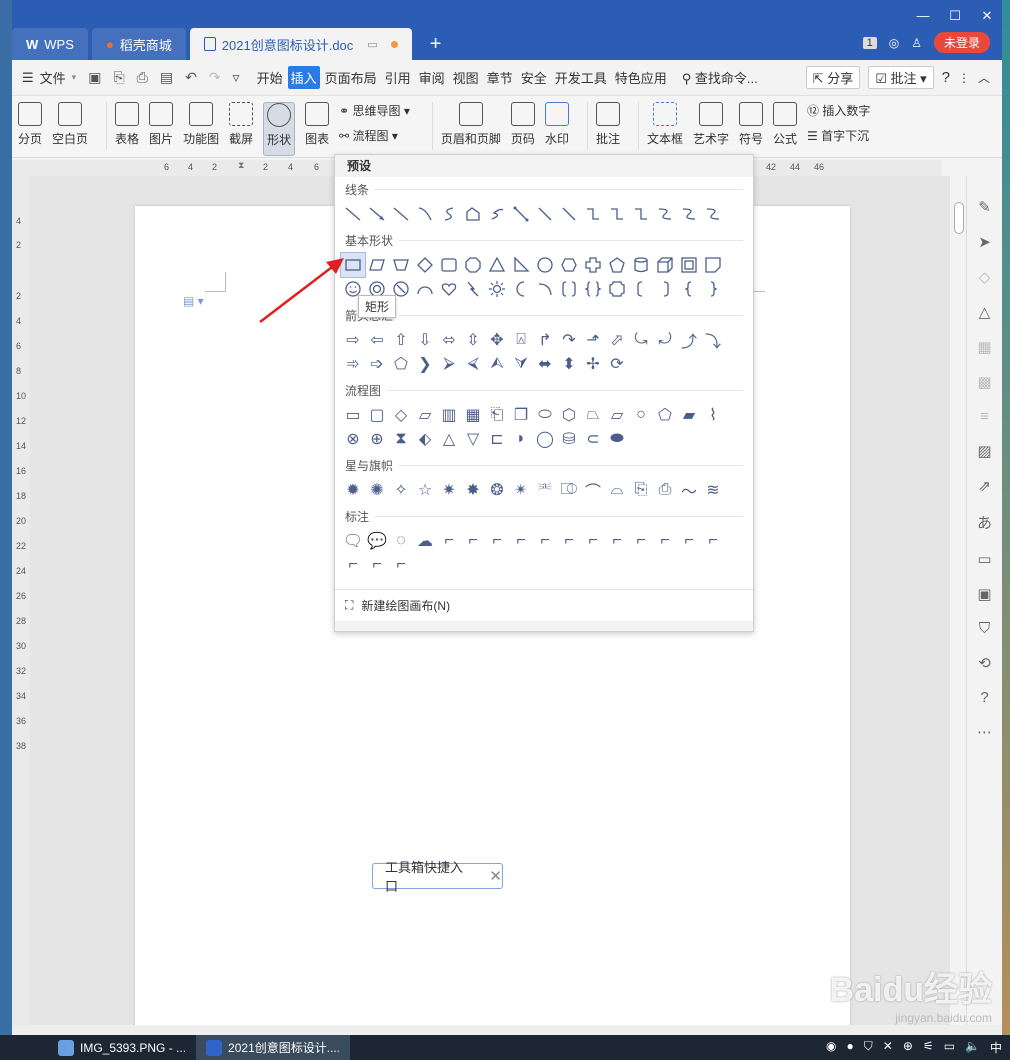  Describe the element at coordinates (377, 364) in the screenshot. I see `notched-right-arrow-shape: ➩` at that location.